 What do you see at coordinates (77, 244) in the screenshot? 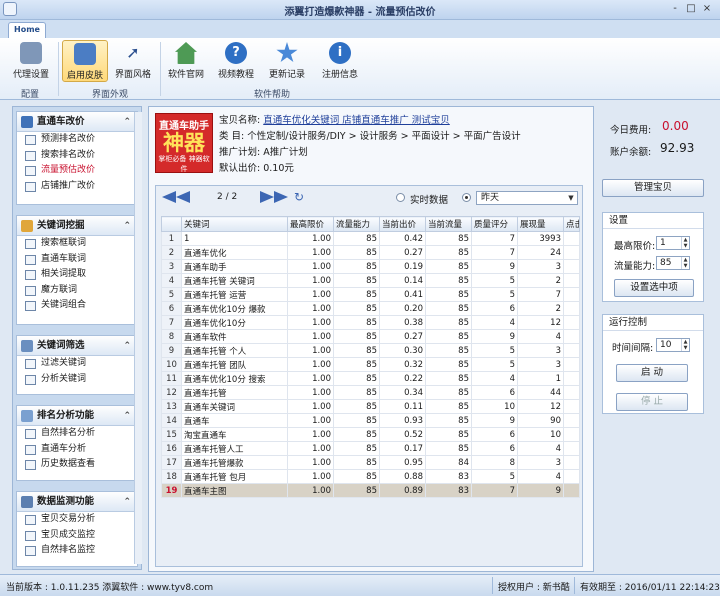
I see `sidebar-item-searchbox-words: 搜索框联词` at bounding box center [77, 244].